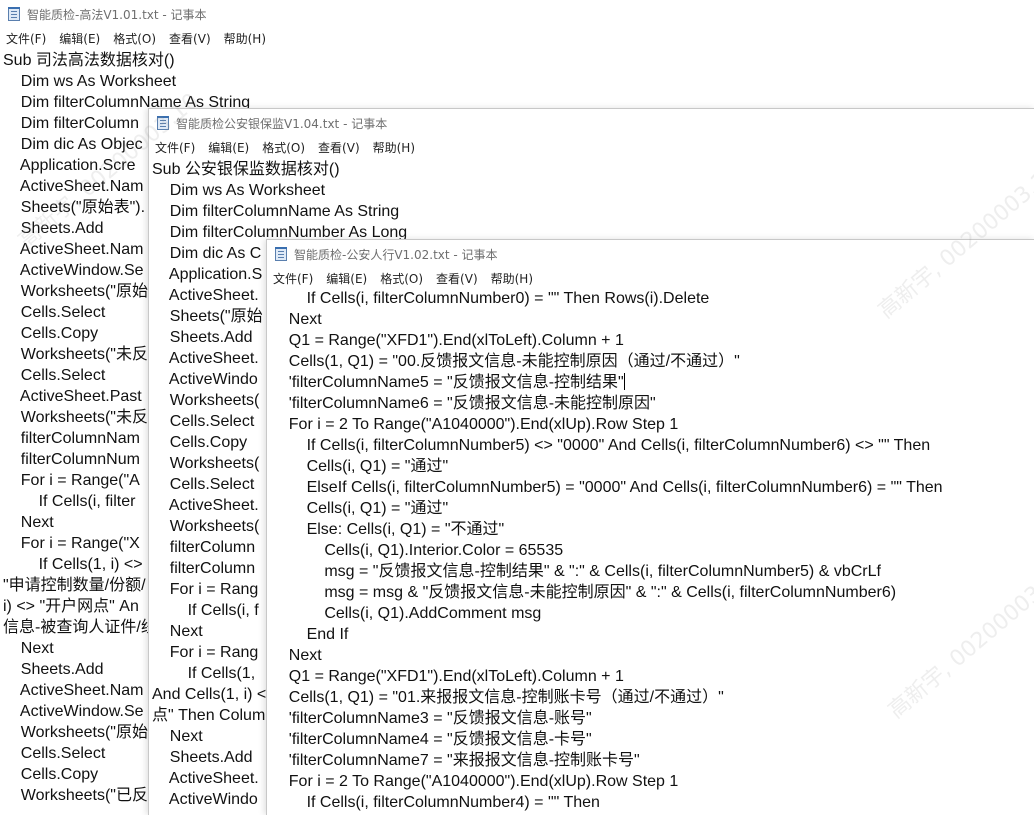  Describe the element at coordinates (75, 732) in the screenshot. I see `code-line-text: Worksheets("原始` at that location.